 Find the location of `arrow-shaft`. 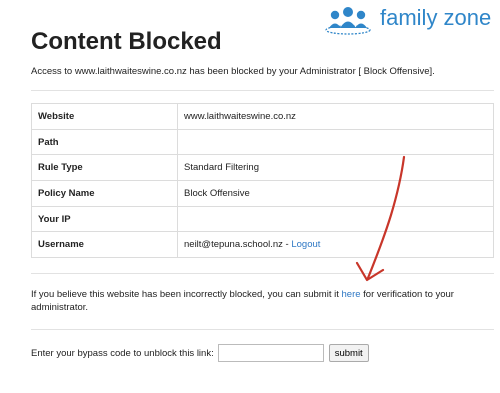

arrow-shaft is located at coordinates (386, 217).